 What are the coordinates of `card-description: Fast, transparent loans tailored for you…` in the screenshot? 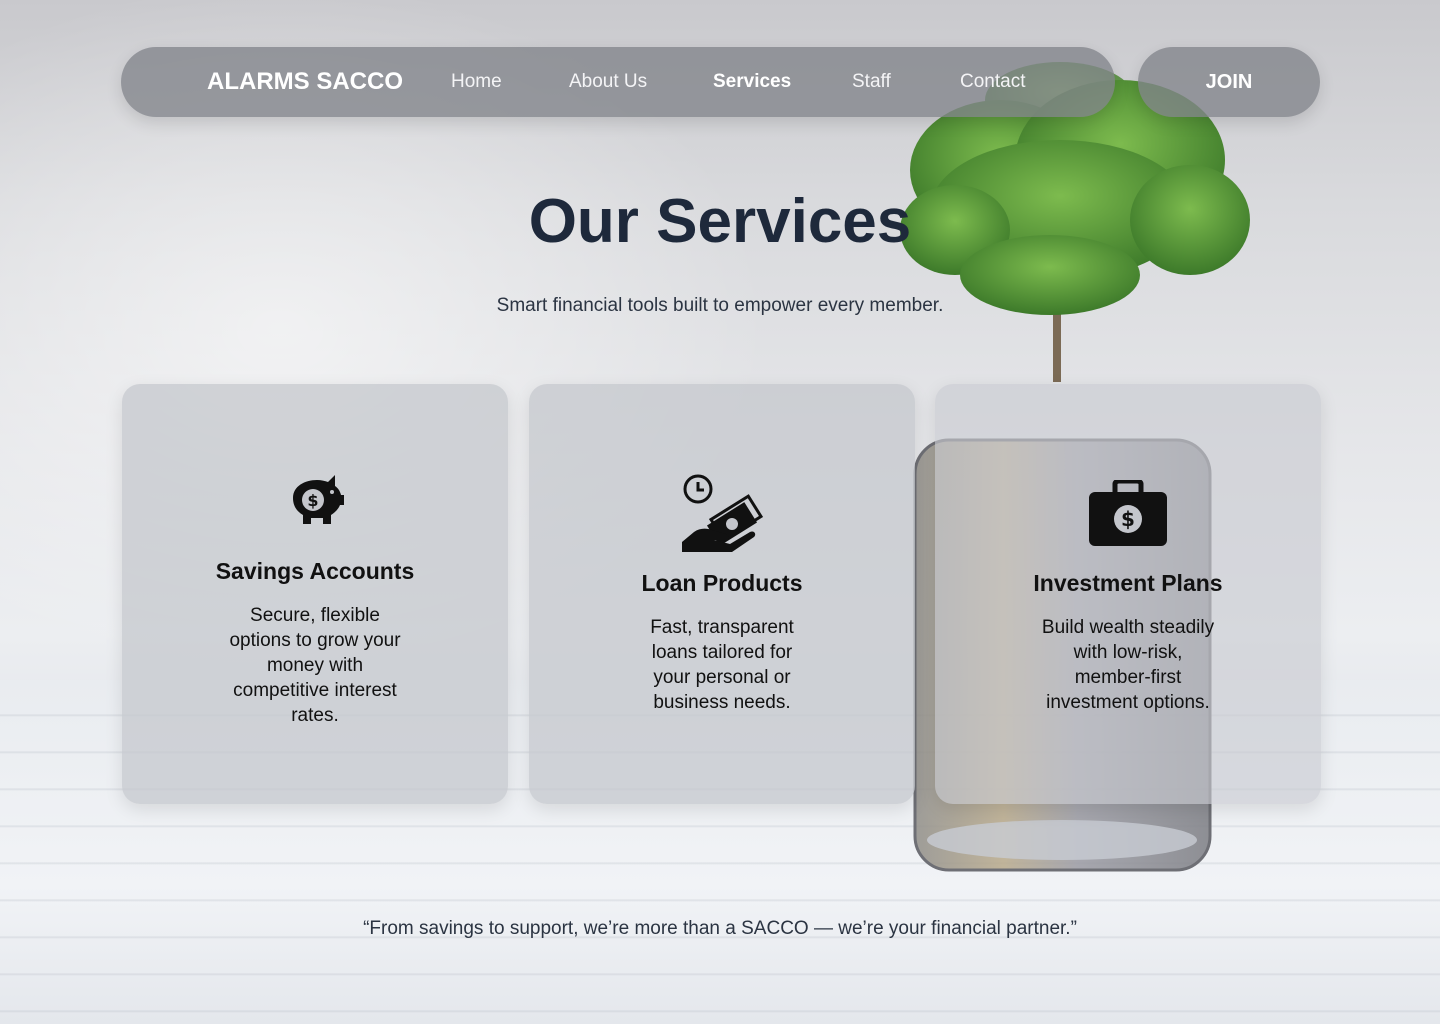 It's located at (722, 665).